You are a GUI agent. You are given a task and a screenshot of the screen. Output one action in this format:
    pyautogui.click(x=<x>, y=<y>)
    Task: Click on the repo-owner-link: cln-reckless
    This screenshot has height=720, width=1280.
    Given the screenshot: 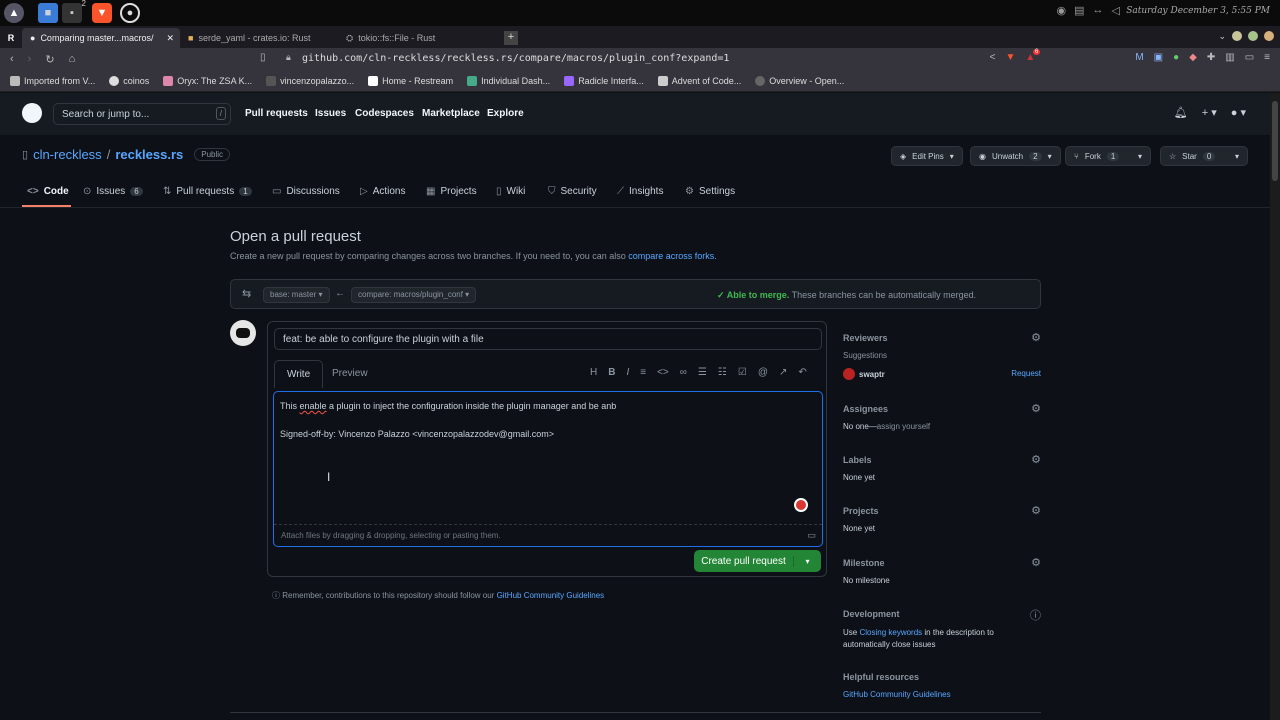 What is the action you would take?
    pyautogui.click(x=67, y=154)
    